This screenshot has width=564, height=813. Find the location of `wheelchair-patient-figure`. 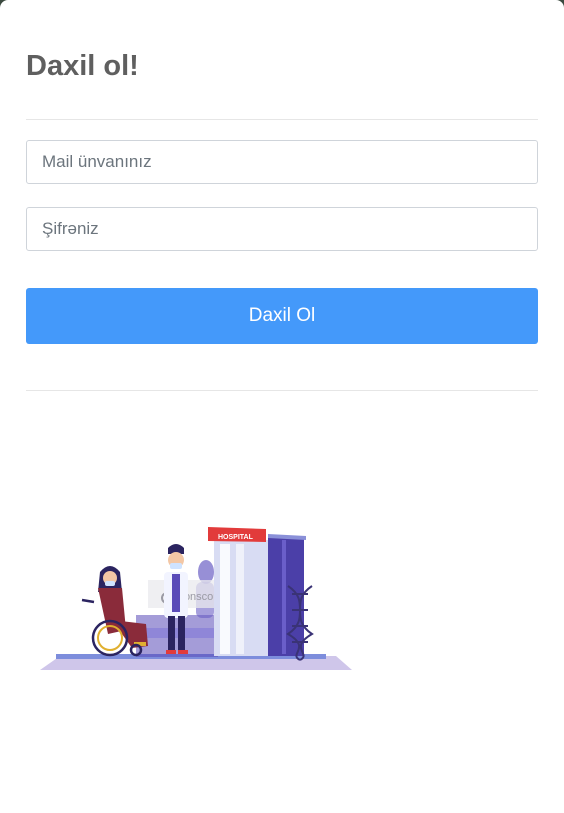

wheelchair-patient-figure is located at coordinates (123, 607).